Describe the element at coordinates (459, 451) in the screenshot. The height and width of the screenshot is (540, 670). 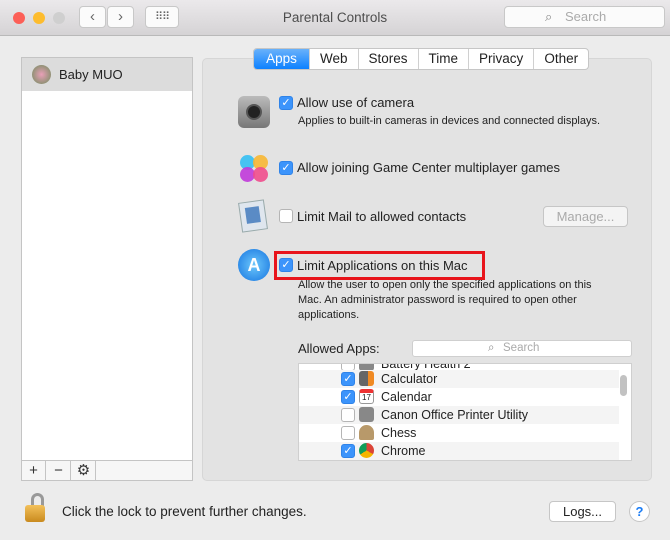
I see `list-item: ✓ Chrome` at that location.